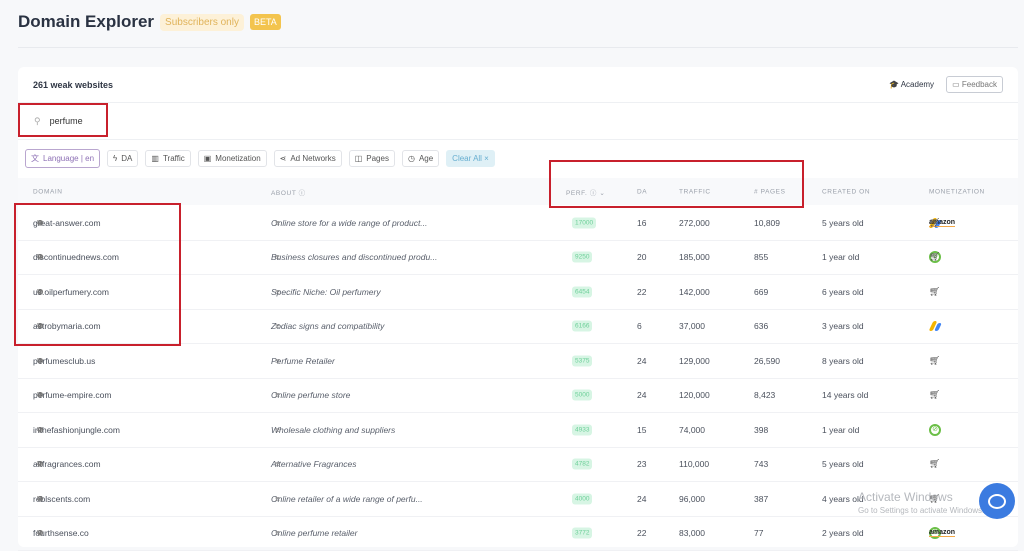  What do you see at coordinates (692, 533) in the screenshot?
I see `traffic-value: 83,000` at bounding box center [692, 533].